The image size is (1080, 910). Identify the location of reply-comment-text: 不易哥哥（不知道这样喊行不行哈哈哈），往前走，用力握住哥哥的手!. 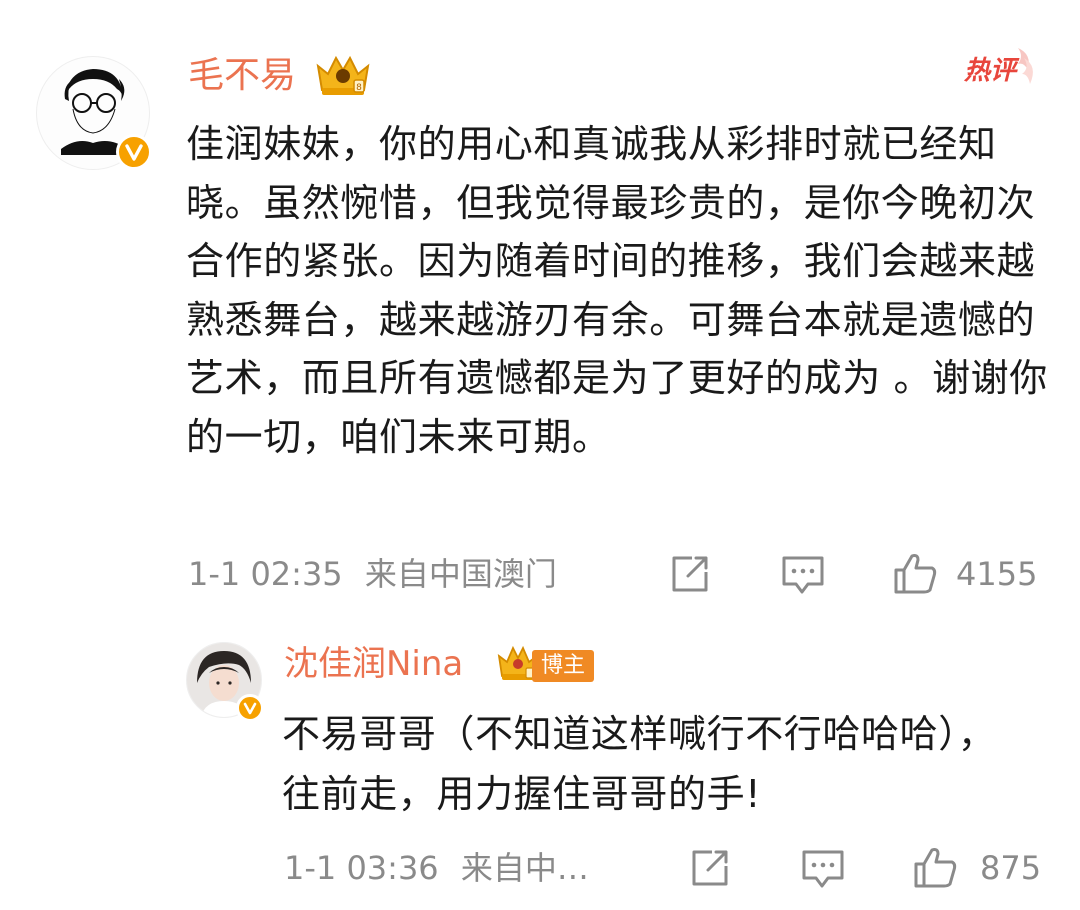
(639, 764).